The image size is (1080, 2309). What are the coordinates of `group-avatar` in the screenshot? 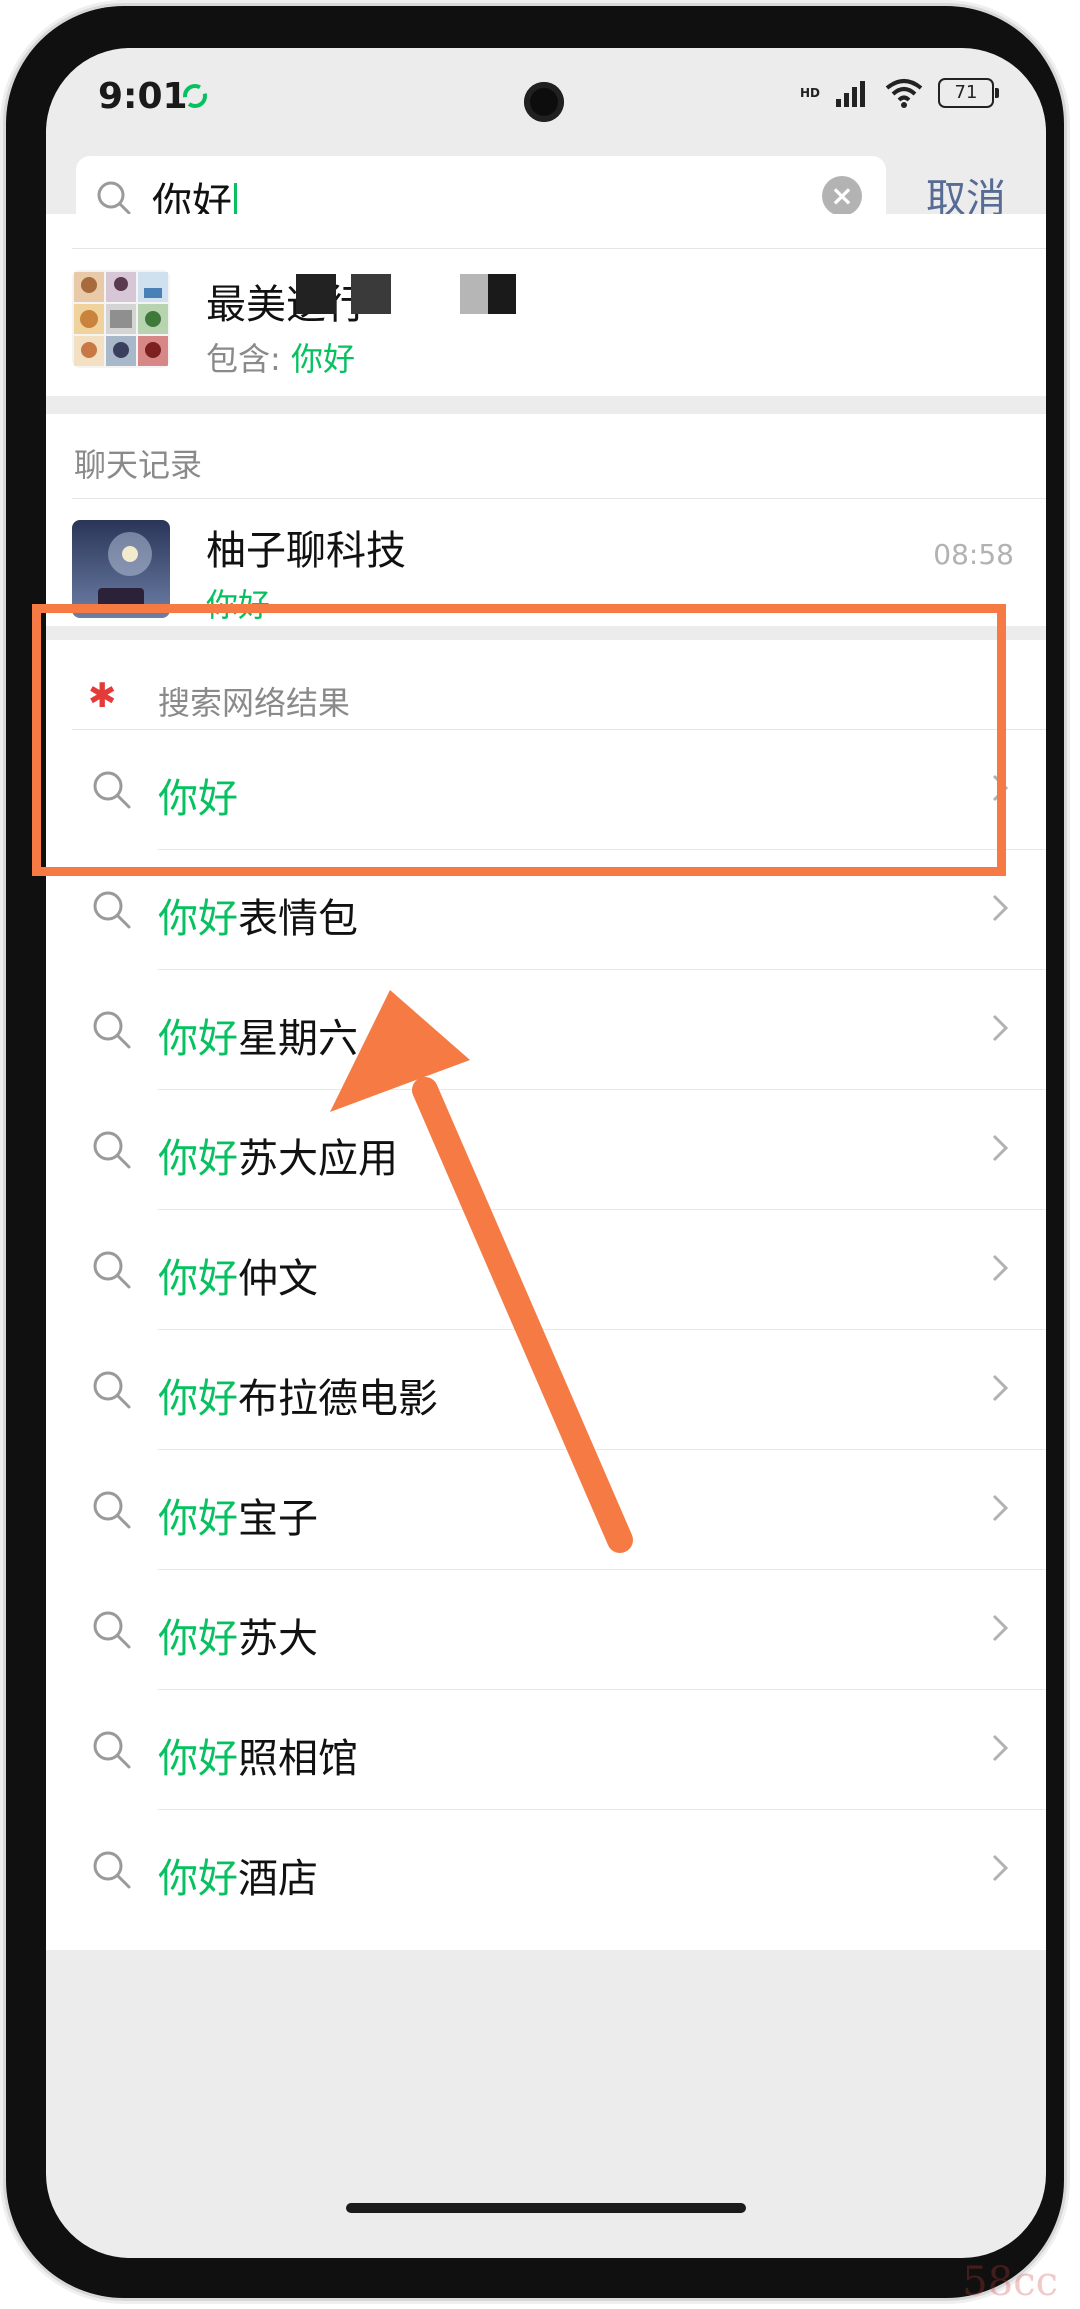 It's located at (121, 319).